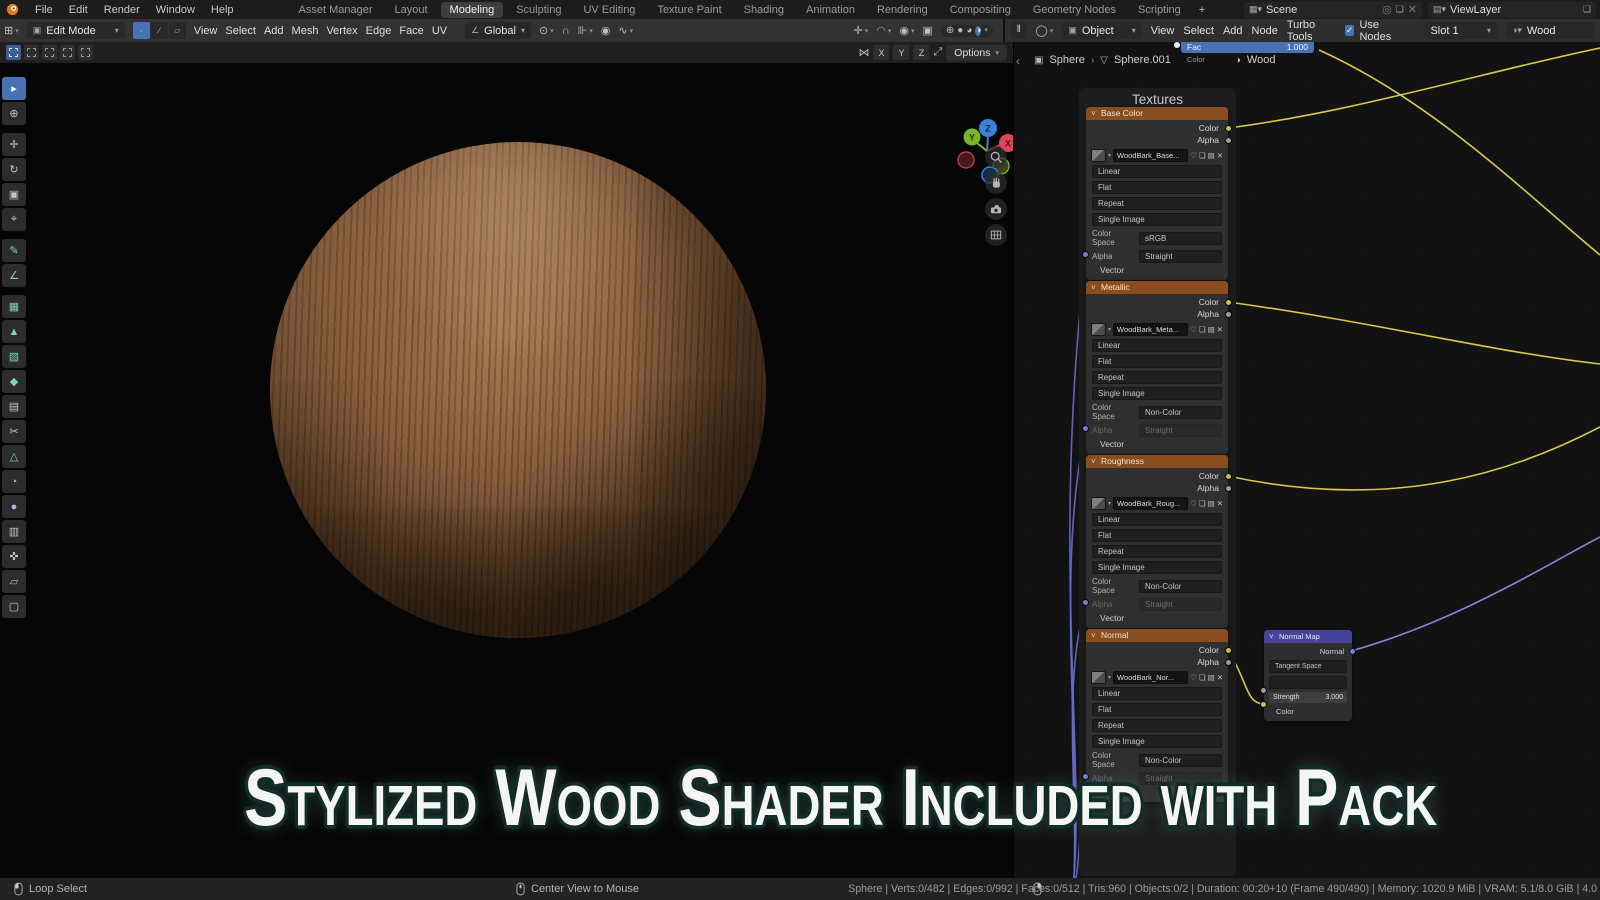  Describe the element at coordinates (901, 52) in the screenshot. I see `mirror-y-button: Y` at that location.